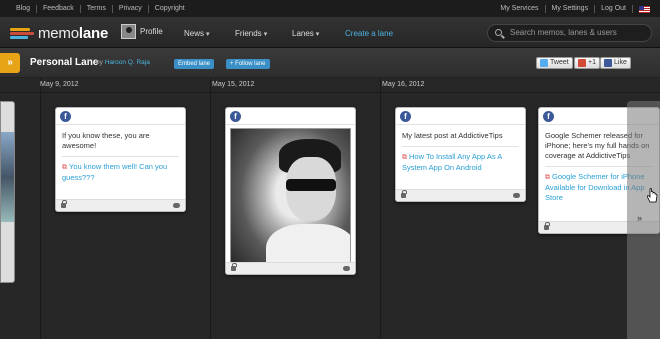 The width and height of the screenshot is (660, 339). I want to click on search-icon, so click(498, 32).